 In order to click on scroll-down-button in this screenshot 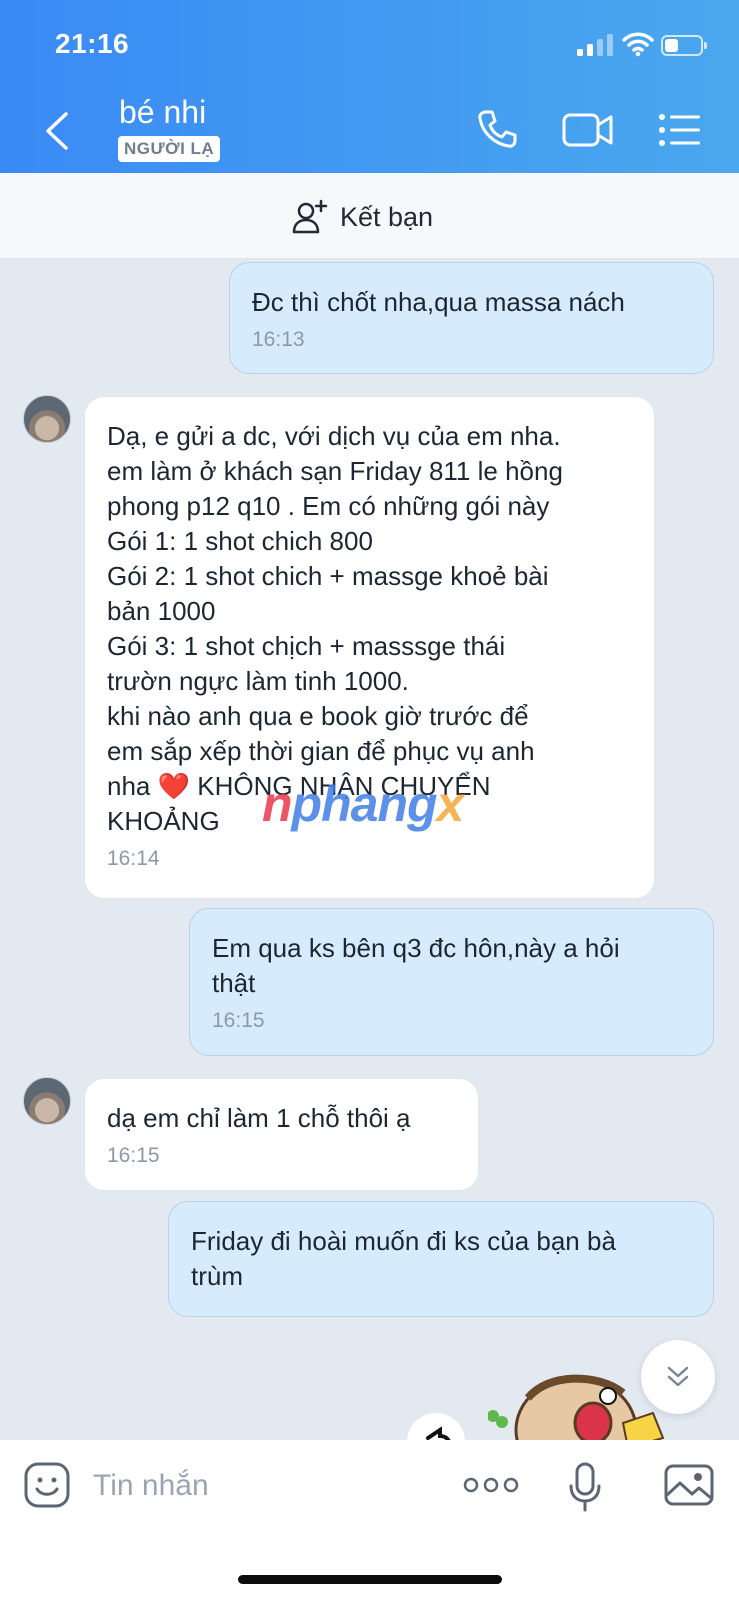, I will do `click(678, 1377)`.